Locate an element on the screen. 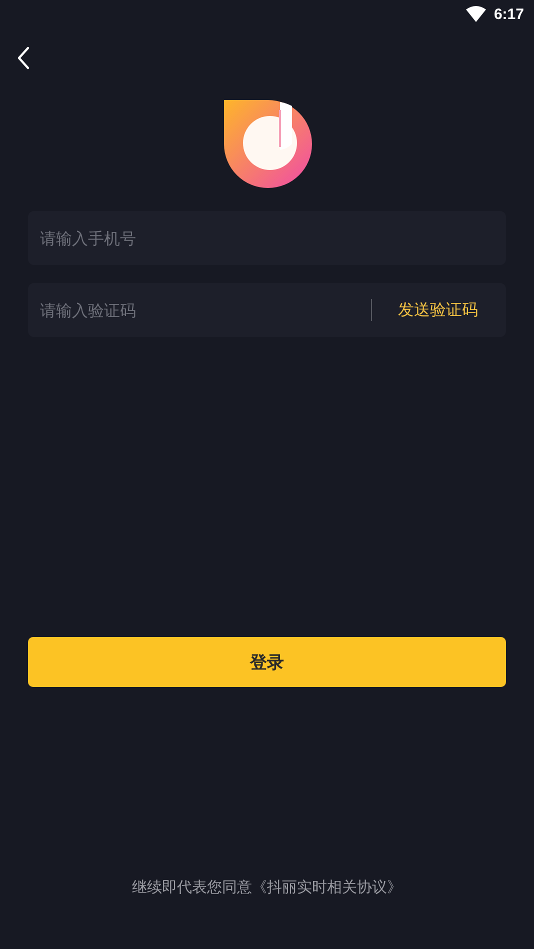 Image resolution: width=534 pixels, height=949 pixels. phone-input-field: 请输入手机号 is located at coordinates (267, 238).